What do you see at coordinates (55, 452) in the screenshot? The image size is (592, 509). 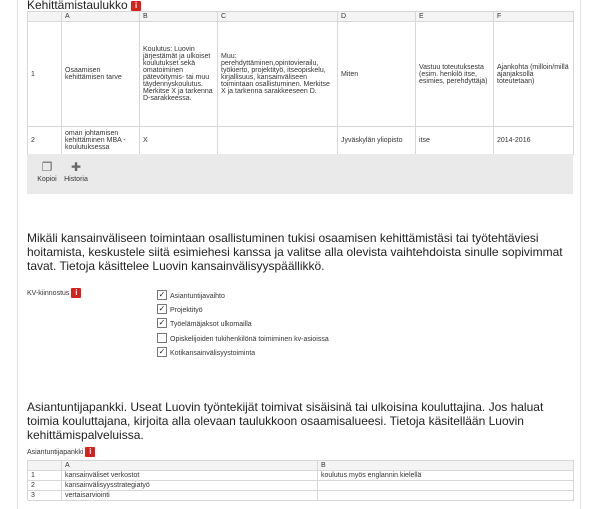 I see `asiantuntijapankki-label-text: Asiantuntijapankki` at bounding box center [55, 452].